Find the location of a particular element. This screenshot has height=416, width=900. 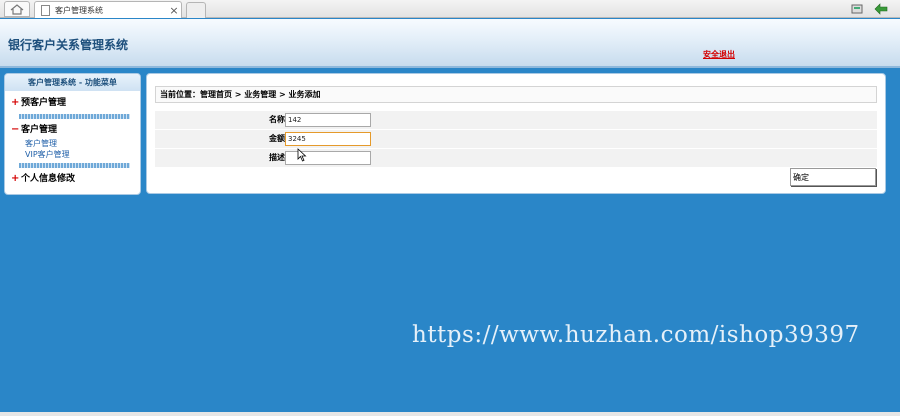

sidebar-item-vip-customer: VIP客户管理 is located at coordinates (72, 154).